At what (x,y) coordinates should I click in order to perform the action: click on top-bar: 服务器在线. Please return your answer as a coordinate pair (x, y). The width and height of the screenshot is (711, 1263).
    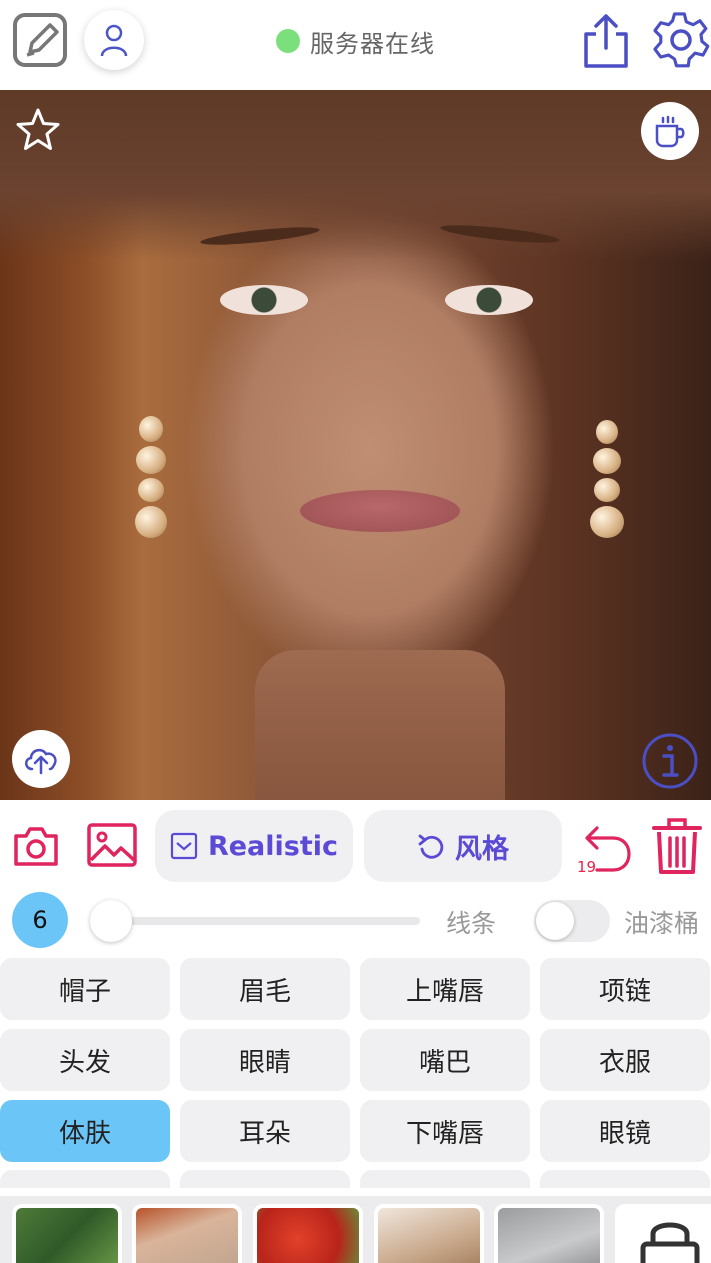
    Looking at the image, I should click on (355, 44).